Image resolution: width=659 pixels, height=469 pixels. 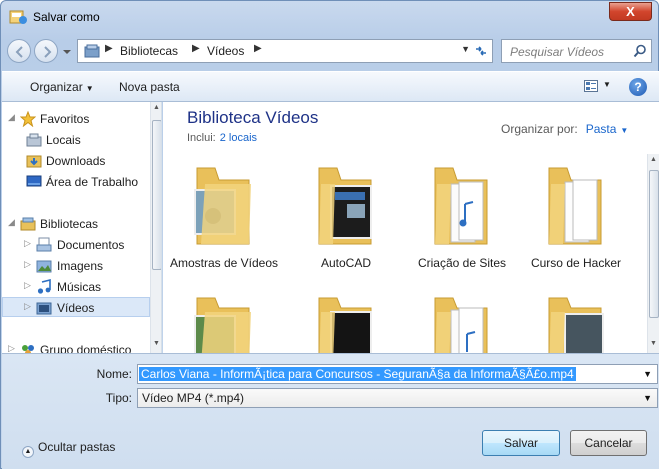 What do you see at coordinates (91, 245) in the screenshot?
I see `nav-item-label: Documentos` at bounding box center [91, 245].